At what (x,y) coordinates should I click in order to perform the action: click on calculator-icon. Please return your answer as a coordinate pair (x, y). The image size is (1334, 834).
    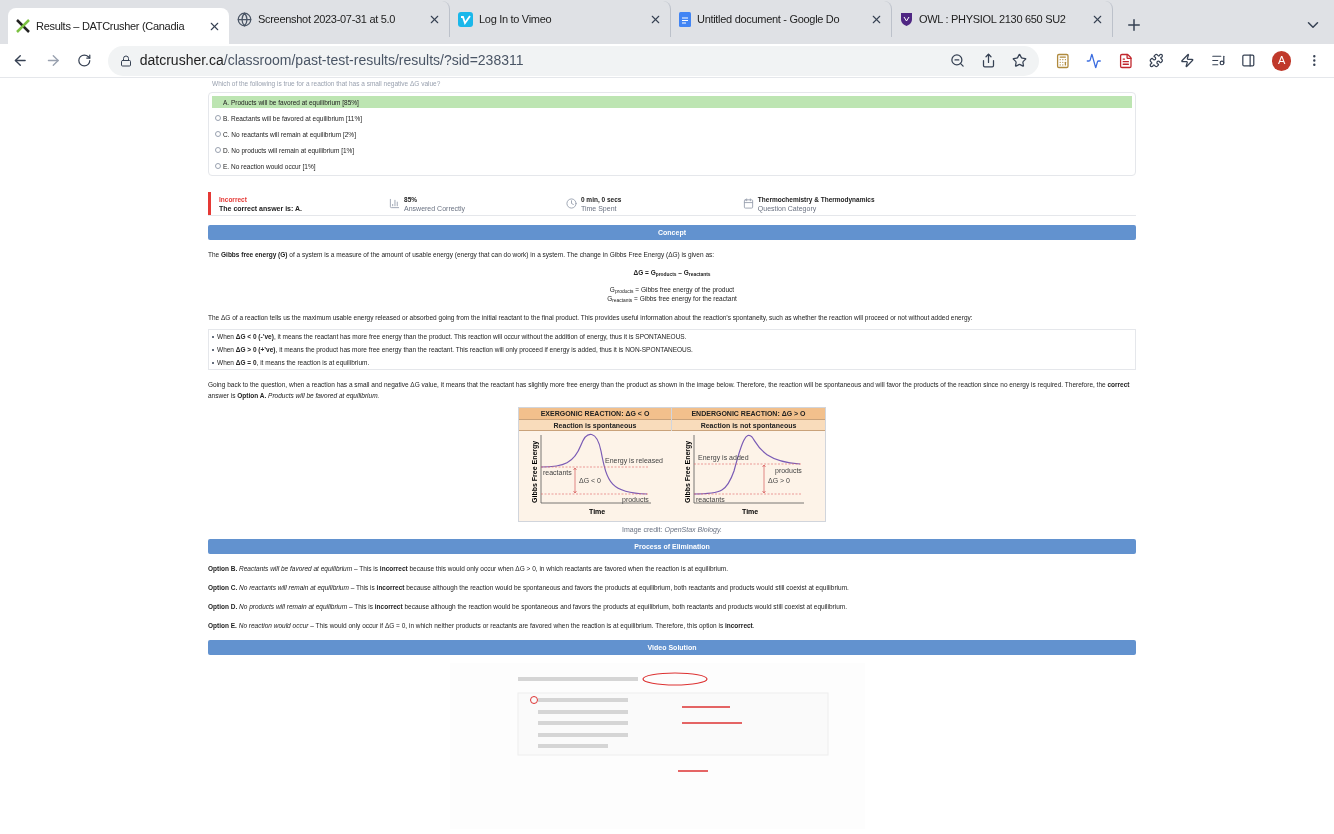
    Looking at the image, I should click on (1062, 60).